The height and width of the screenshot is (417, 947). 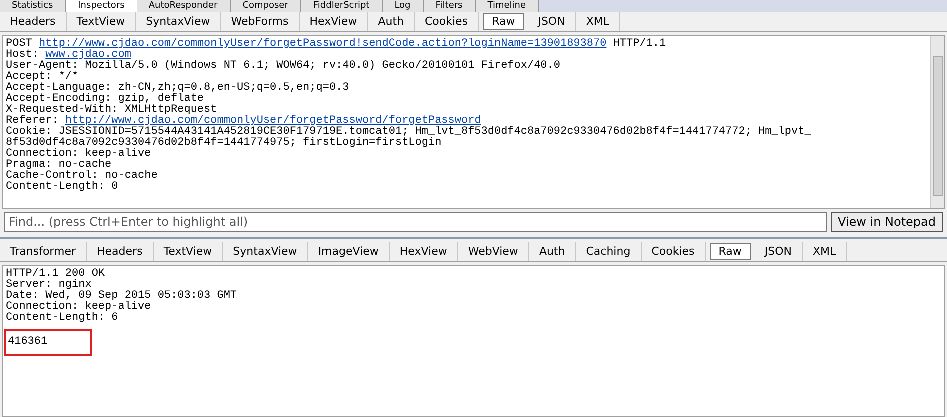 What do you see at coordinates (183, 6) in the screenshot?
I see `main-tab: AutoResponder` at bounding box center [183, 6].